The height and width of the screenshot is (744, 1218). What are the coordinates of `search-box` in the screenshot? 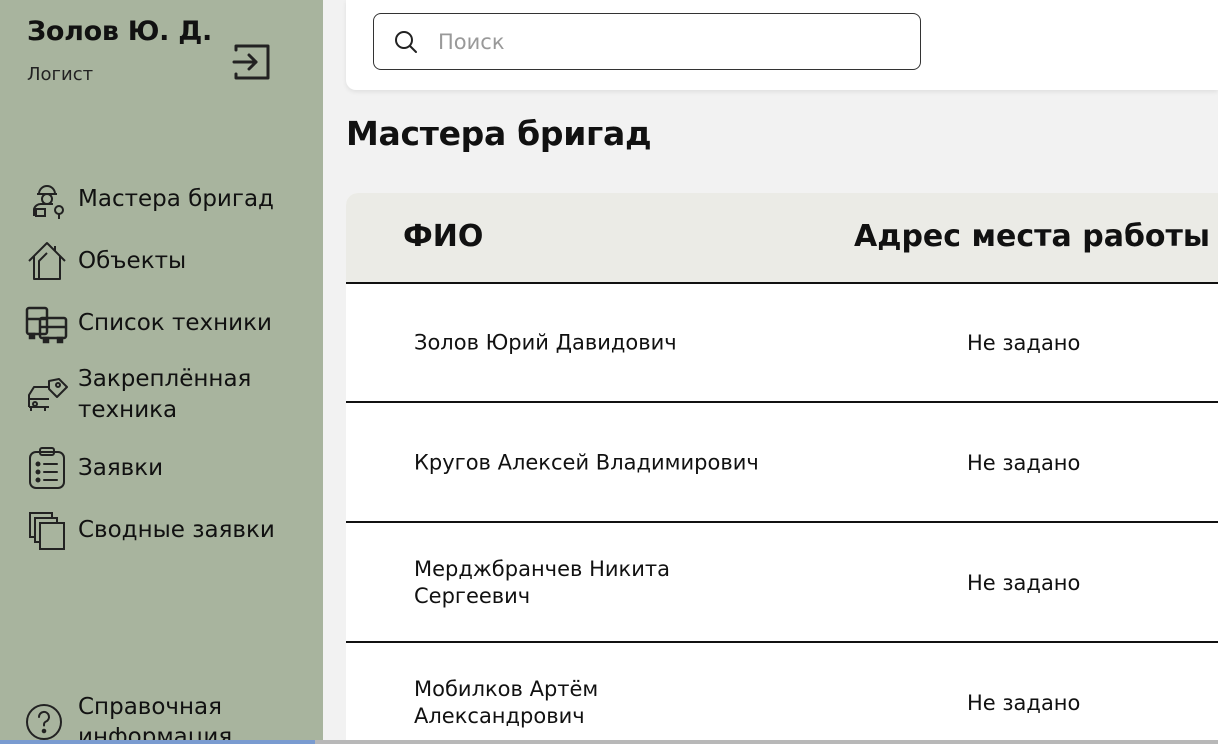 It's located at (647, 41).